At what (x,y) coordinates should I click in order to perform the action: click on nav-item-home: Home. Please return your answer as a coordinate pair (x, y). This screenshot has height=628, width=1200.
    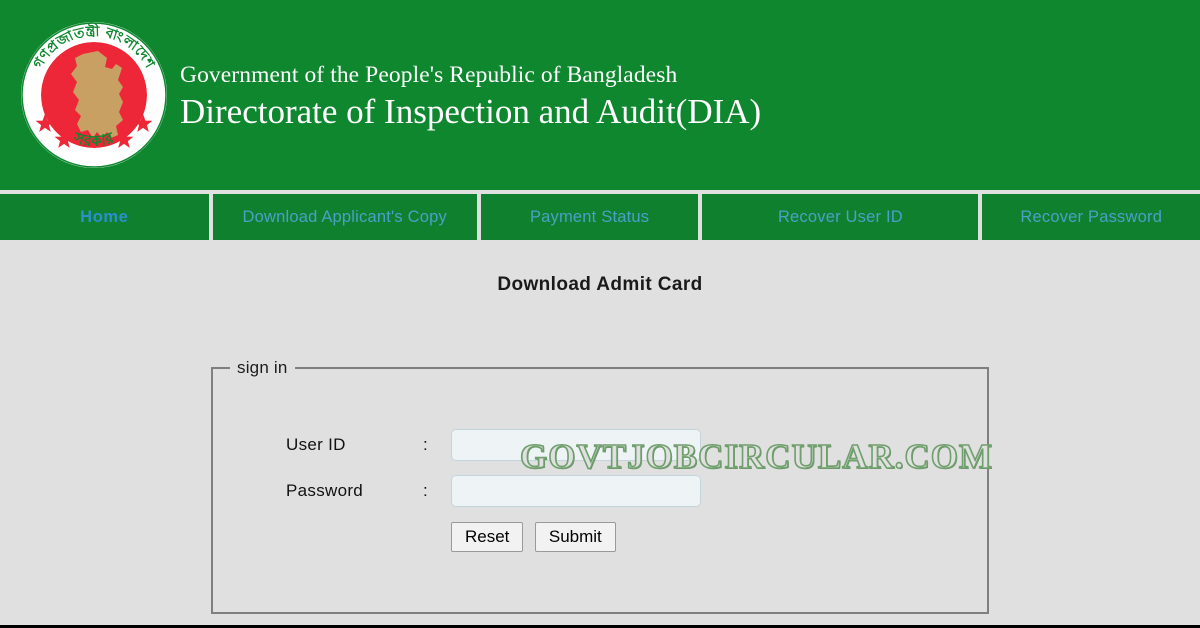
    Looking at the image, I should click on (104, 217).